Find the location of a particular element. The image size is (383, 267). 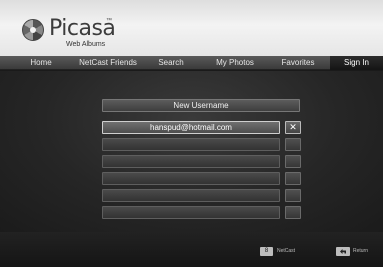

tab-search: Search is located at coordinates (171, 63).